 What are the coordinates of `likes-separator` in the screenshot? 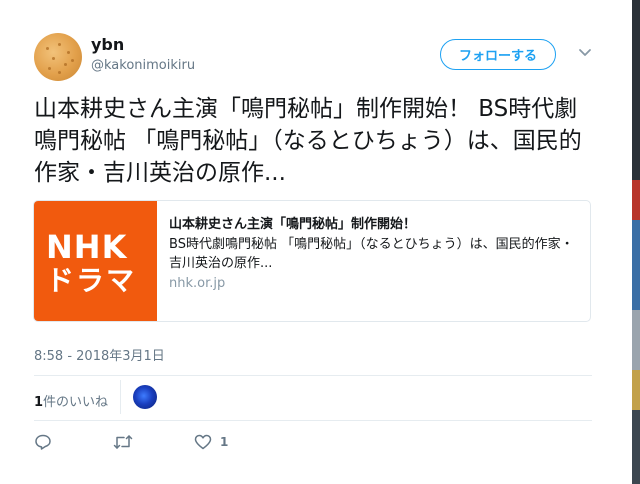 It's located at (120, 397).